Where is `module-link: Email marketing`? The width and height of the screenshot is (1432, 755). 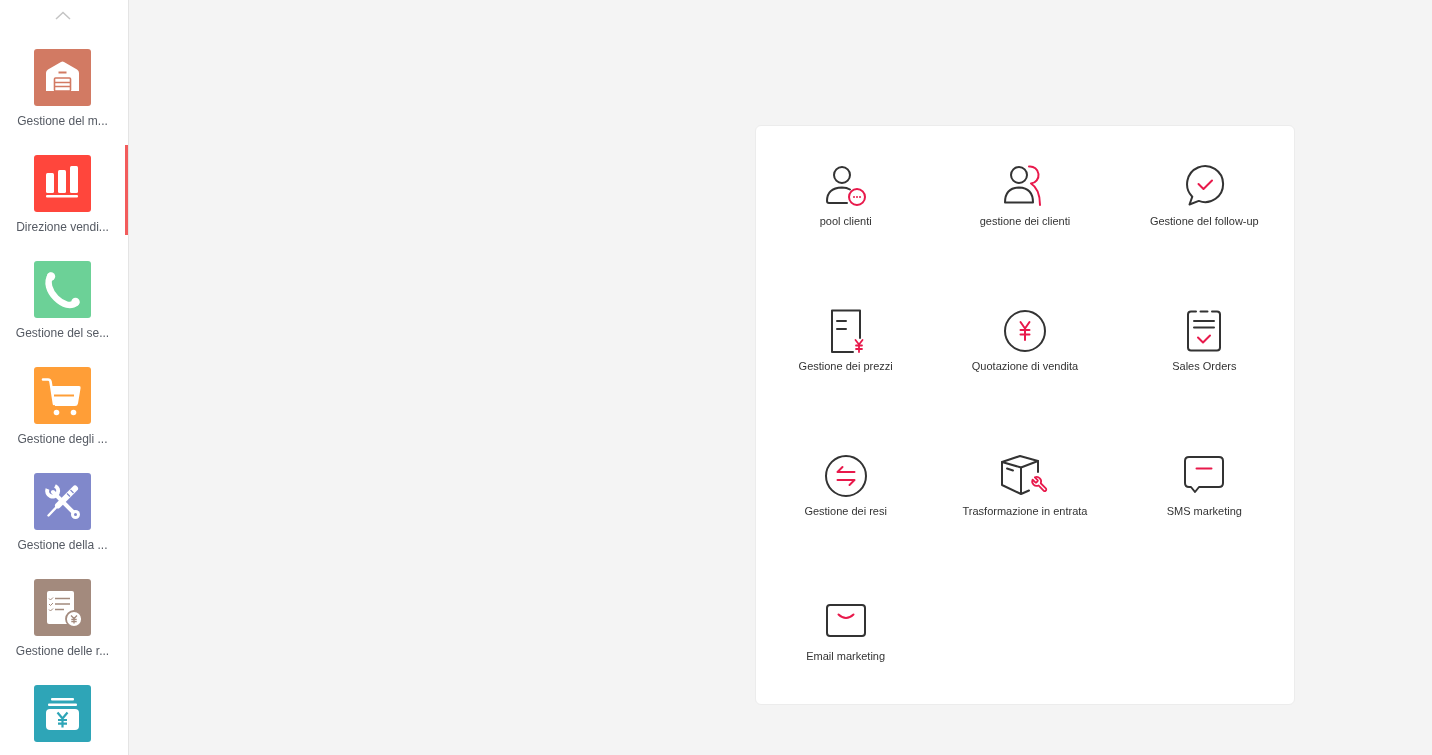
module-link: Email marketing is located at coordinates (846, 631).